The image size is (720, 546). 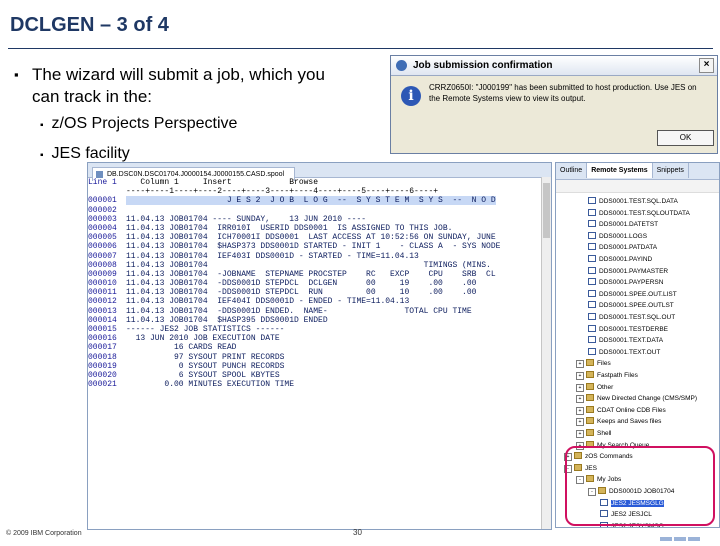 I want to click on tree-node: DDS0001.PAYIND, so click(x=620, y=260).